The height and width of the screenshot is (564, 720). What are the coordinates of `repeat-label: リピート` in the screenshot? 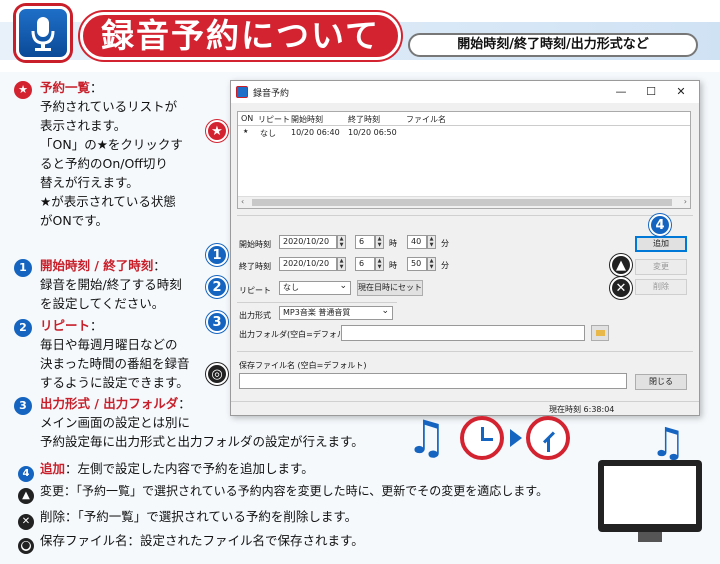 It's located at (255, 290).